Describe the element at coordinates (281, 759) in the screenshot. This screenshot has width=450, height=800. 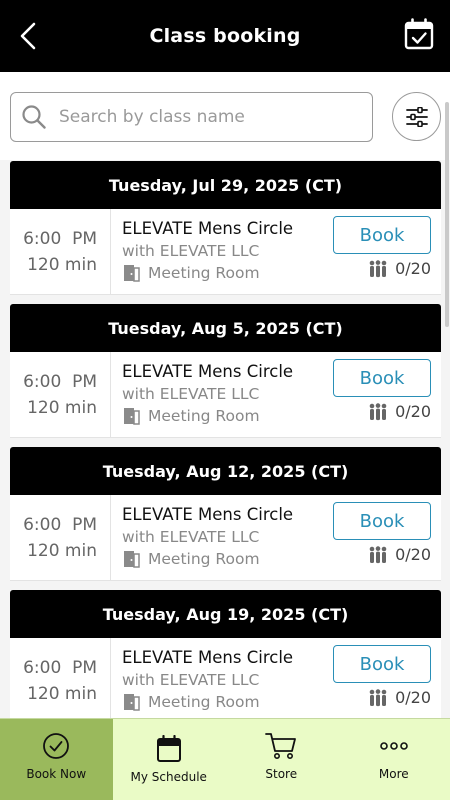
I see `nav-store: Store` at that location.